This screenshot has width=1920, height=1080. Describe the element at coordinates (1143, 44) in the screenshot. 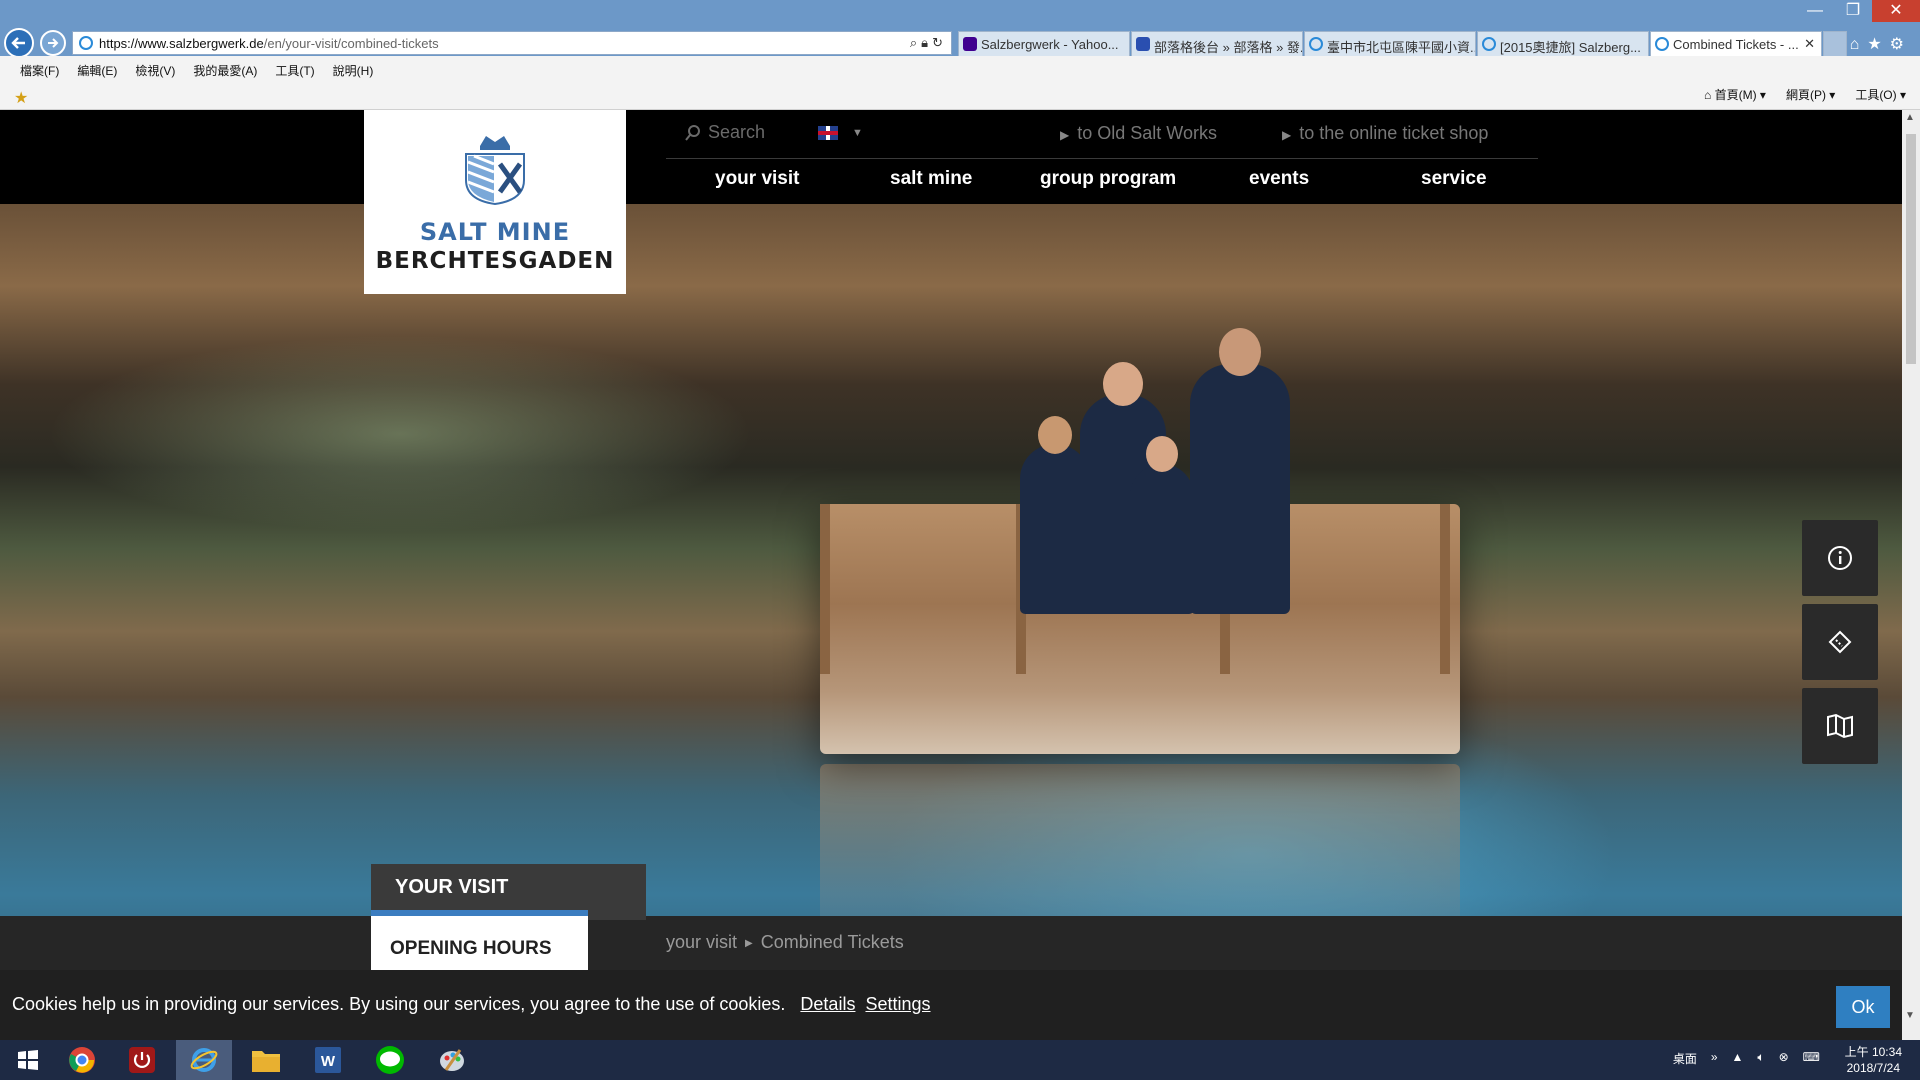

I see `blog-icon` at that location.